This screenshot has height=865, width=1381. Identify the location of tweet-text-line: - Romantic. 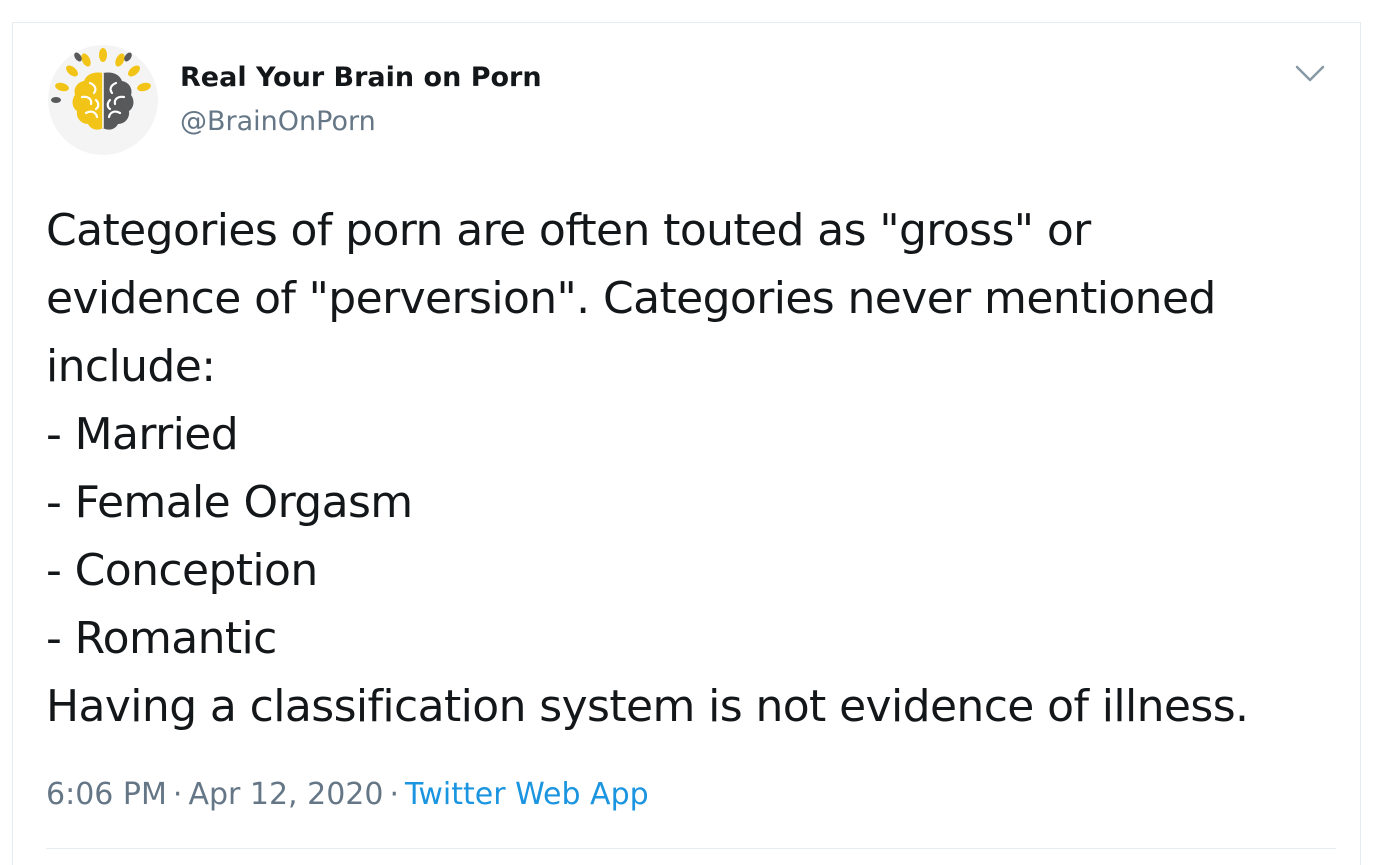
(161, 638).